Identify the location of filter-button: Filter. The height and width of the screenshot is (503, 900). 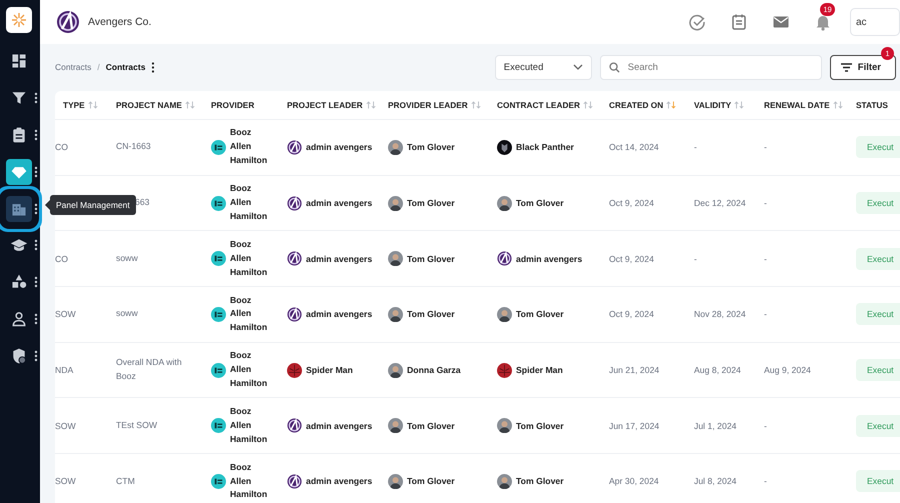
(863, 67).